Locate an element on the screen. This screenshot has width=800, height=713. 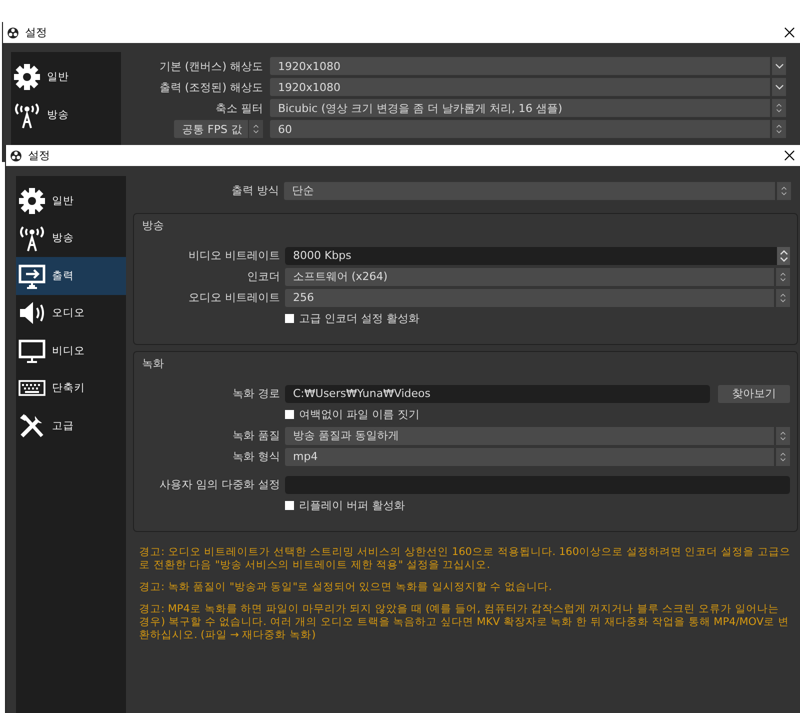
dropdown: 단순 is located at coordinates (537, 191).